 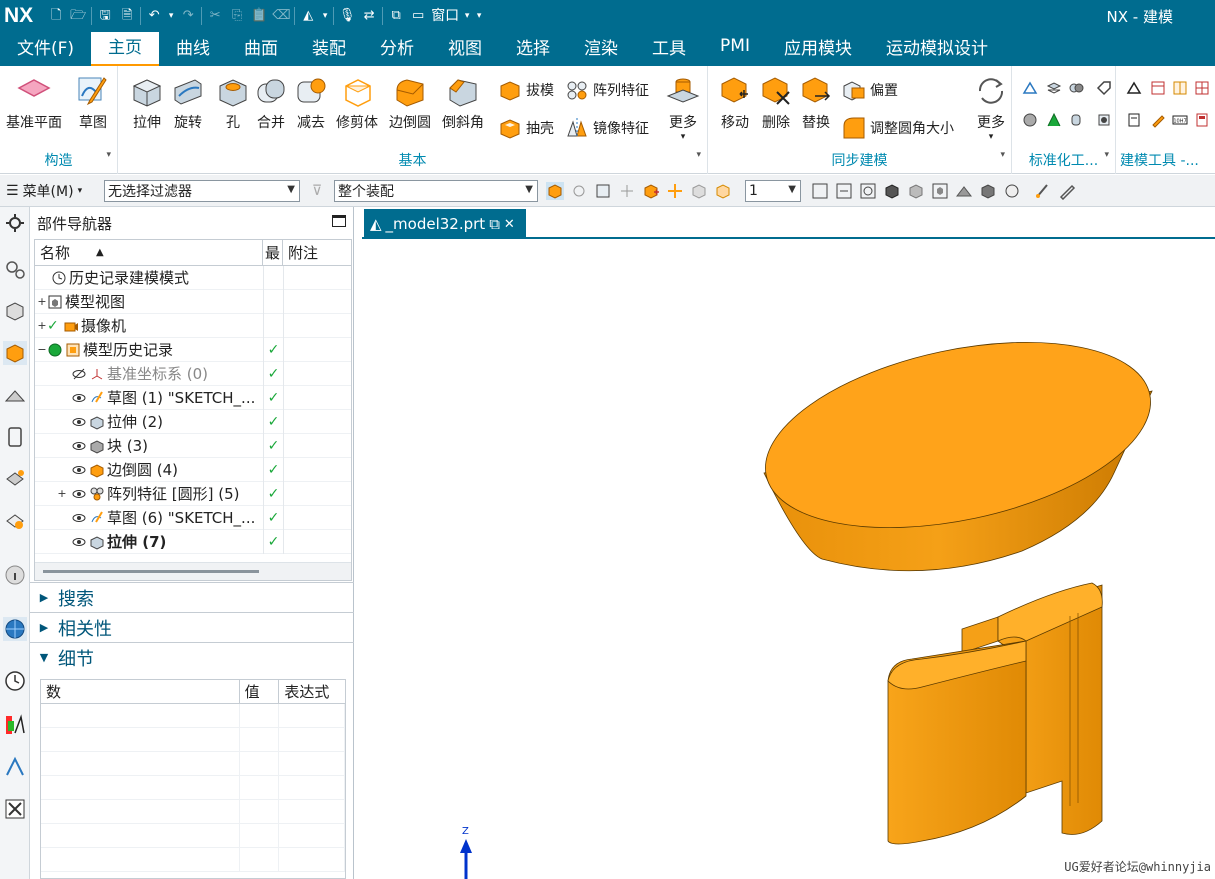 I want to click on select-face-icon, so click(x=603, y=191).